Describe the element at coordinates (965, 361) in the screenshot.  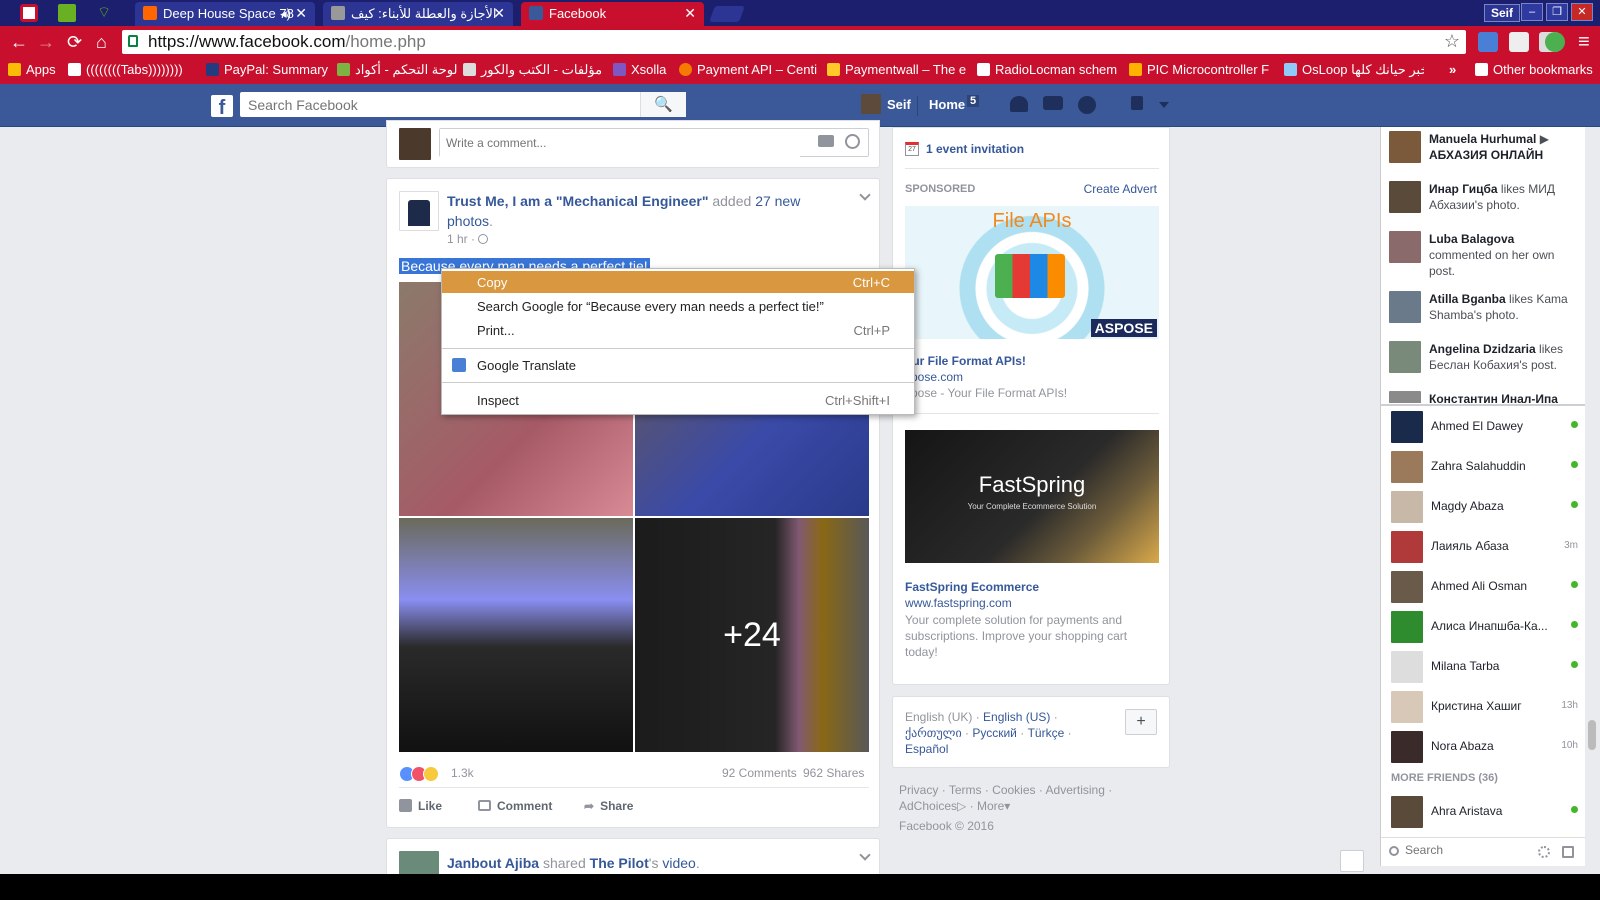
I see `ad-aspose-title: our File Format APIs!` at that location.